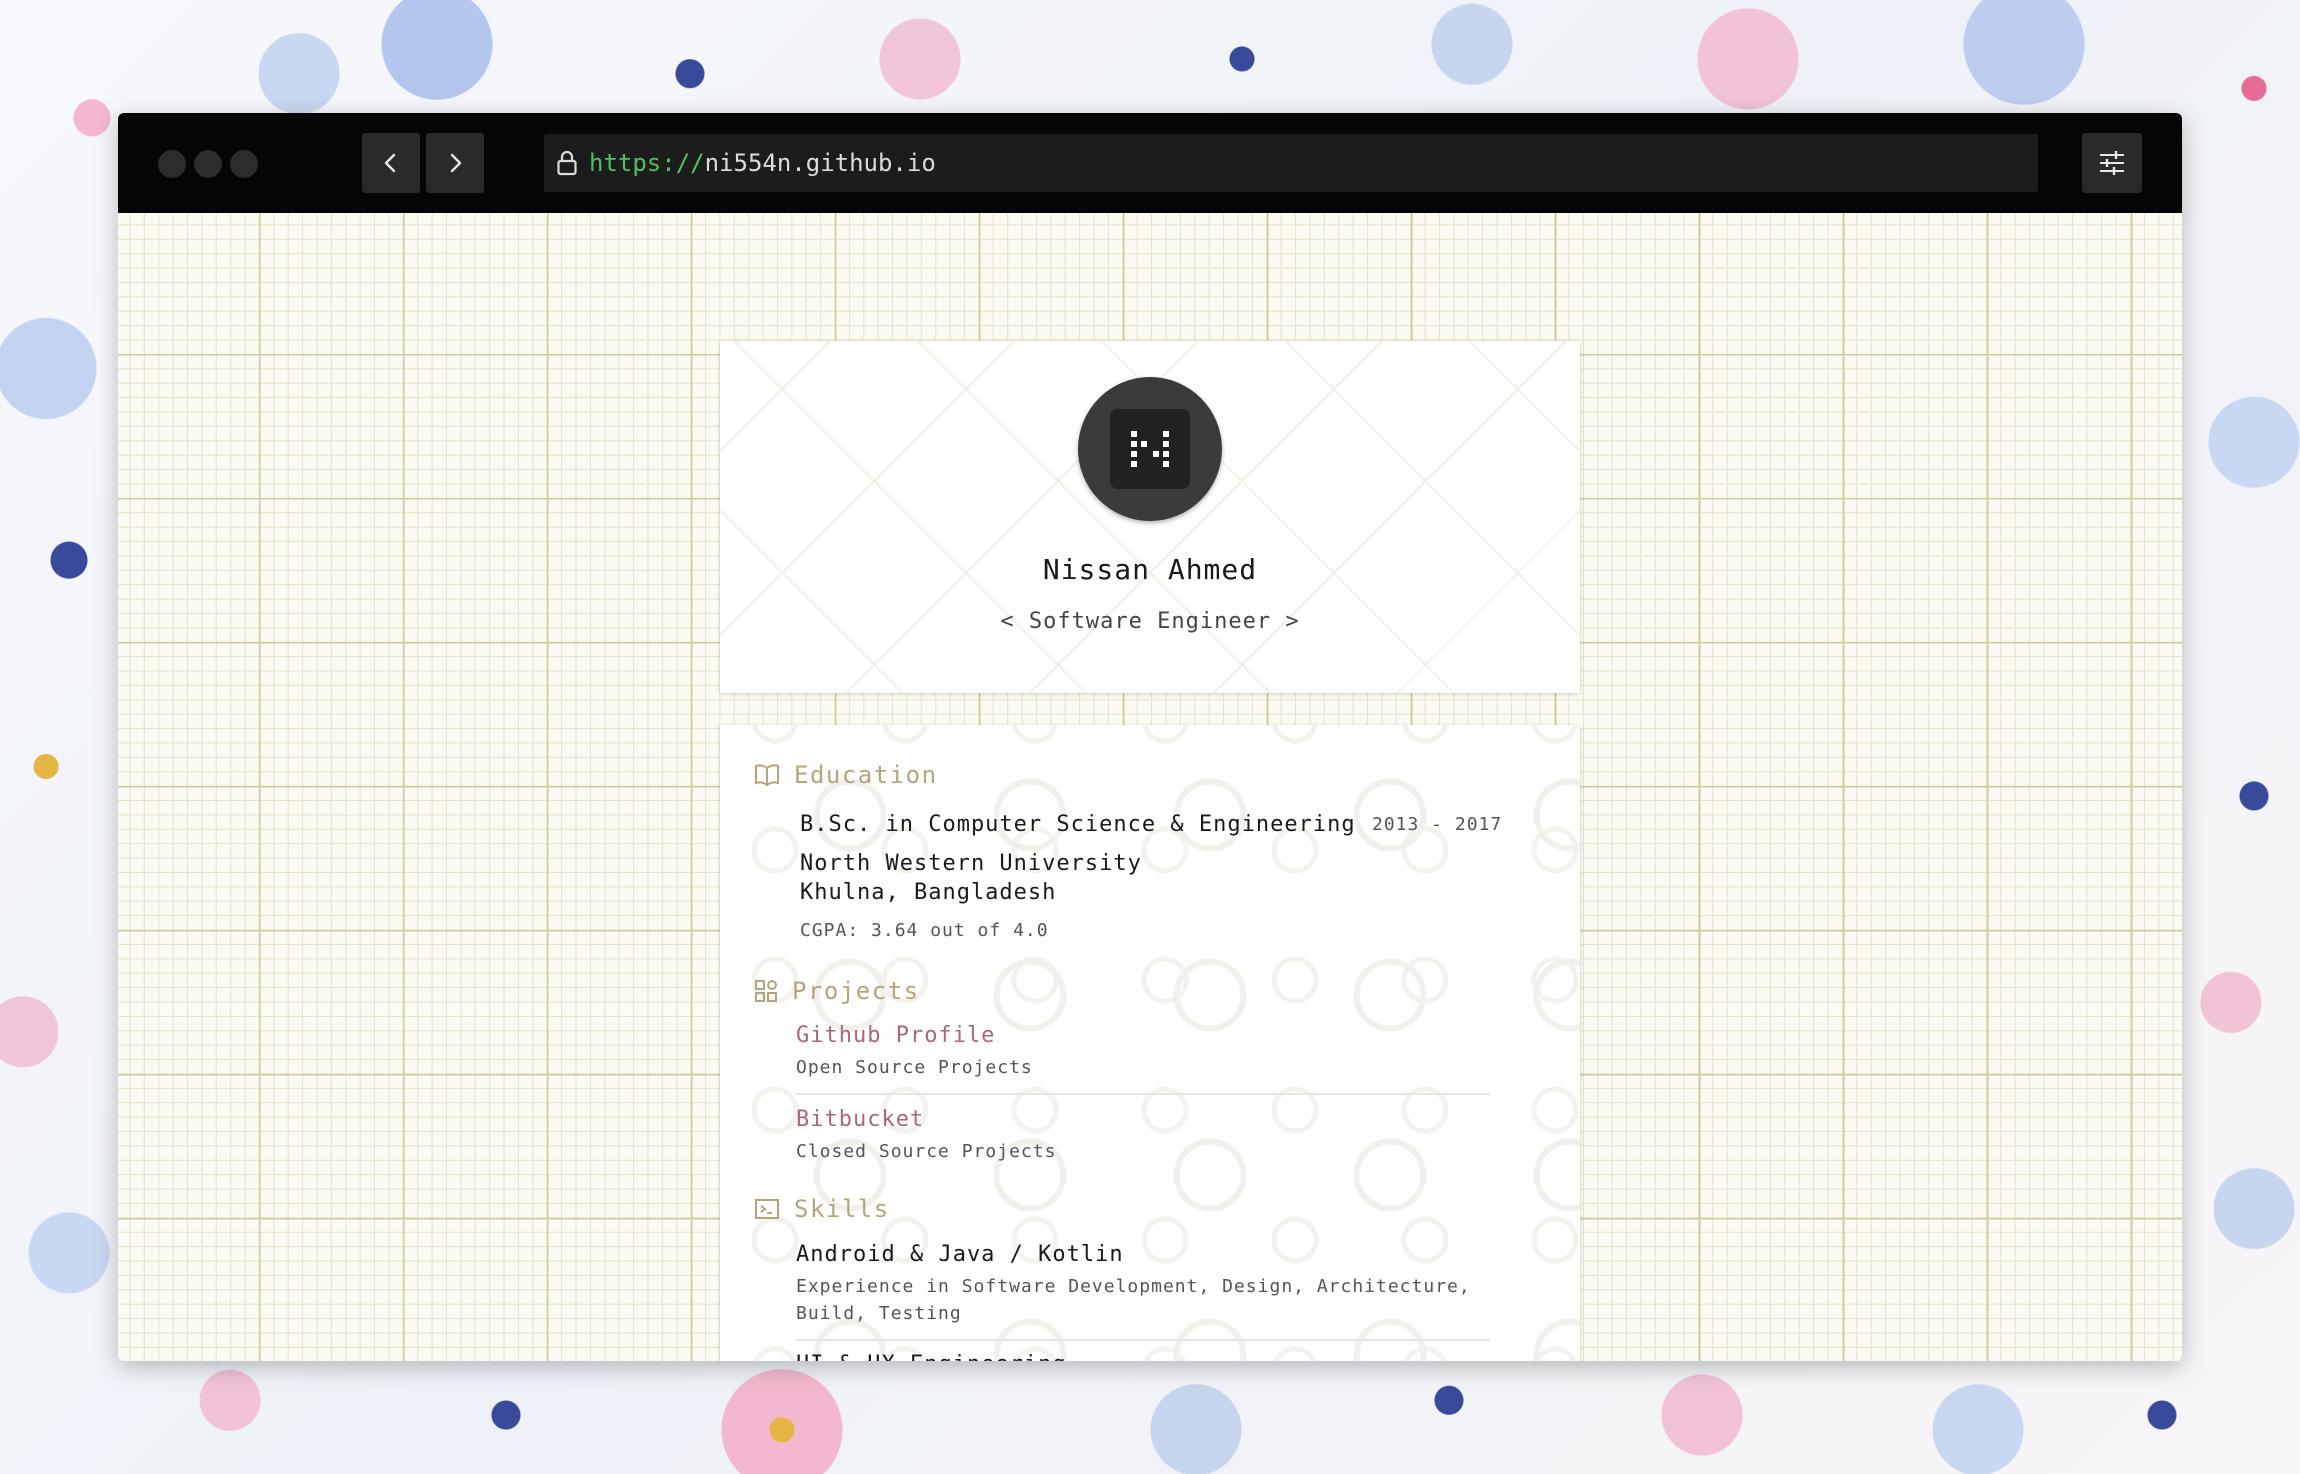  I want to click on education-heading: Education, so click(846, 775).